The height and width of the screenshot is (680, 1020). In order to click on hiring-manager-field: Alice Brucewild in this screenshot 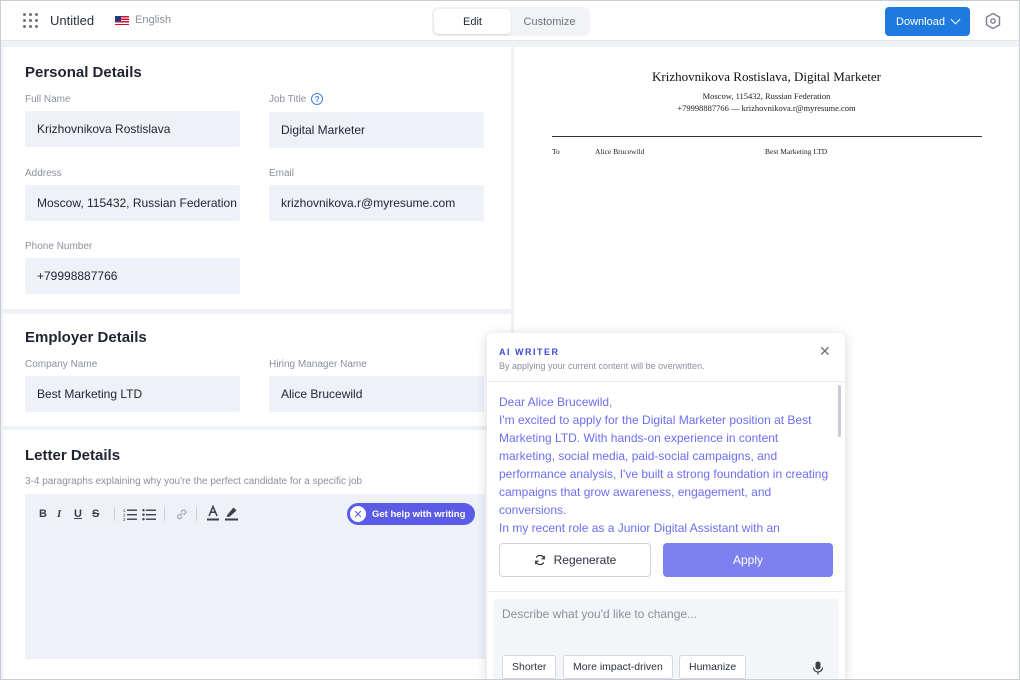, I will do `click(376, 394)`.